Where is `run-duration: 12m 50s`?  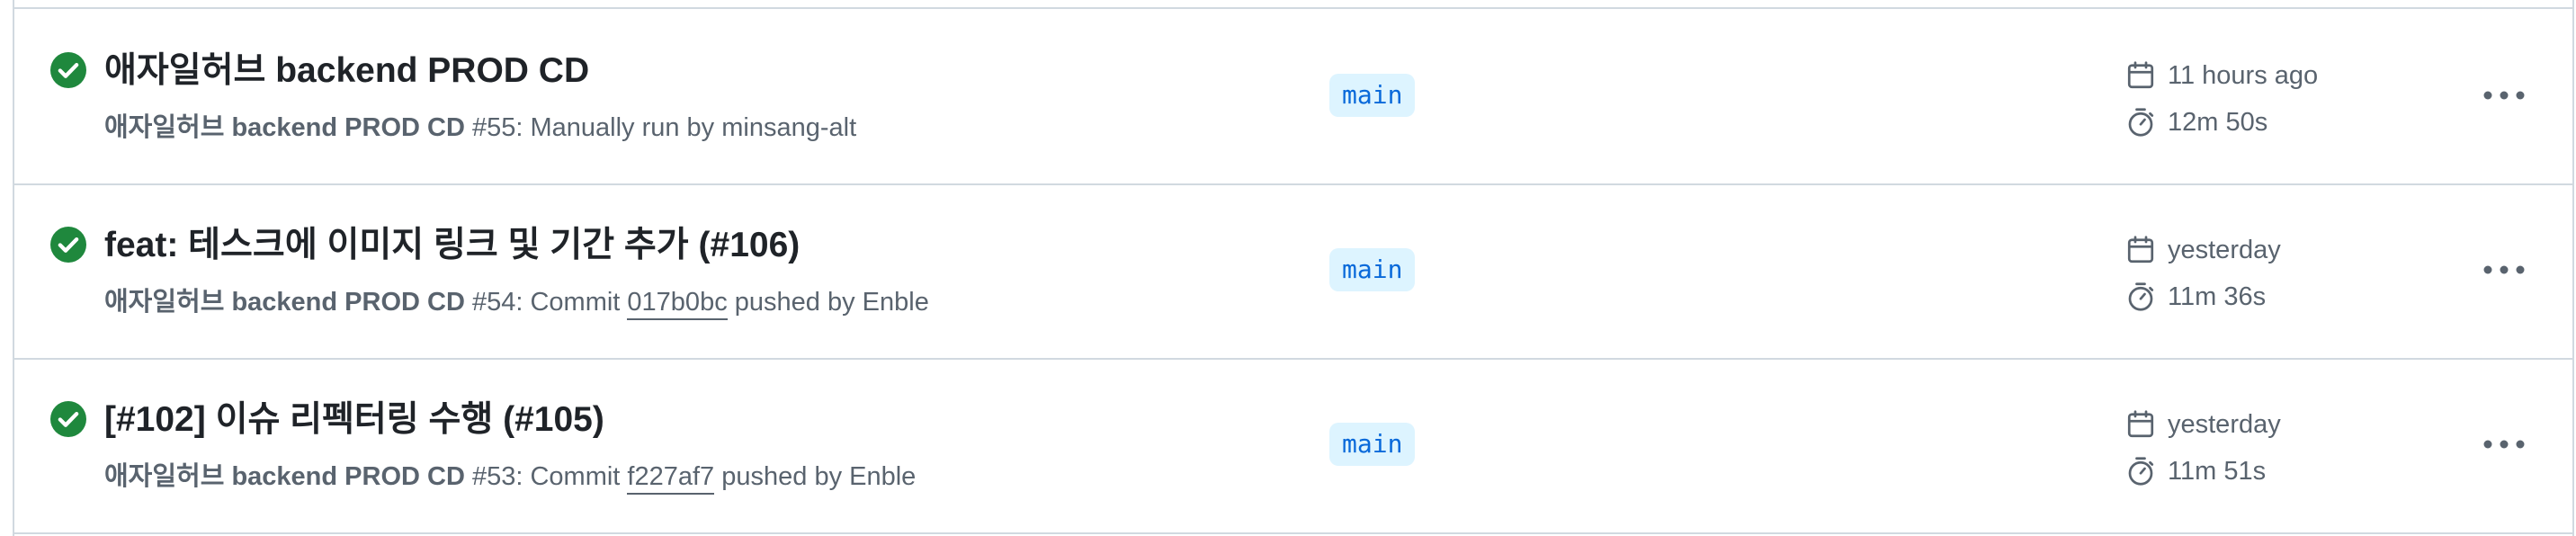
run-duration: 12m 50s is located at coordinates (2195, 123).